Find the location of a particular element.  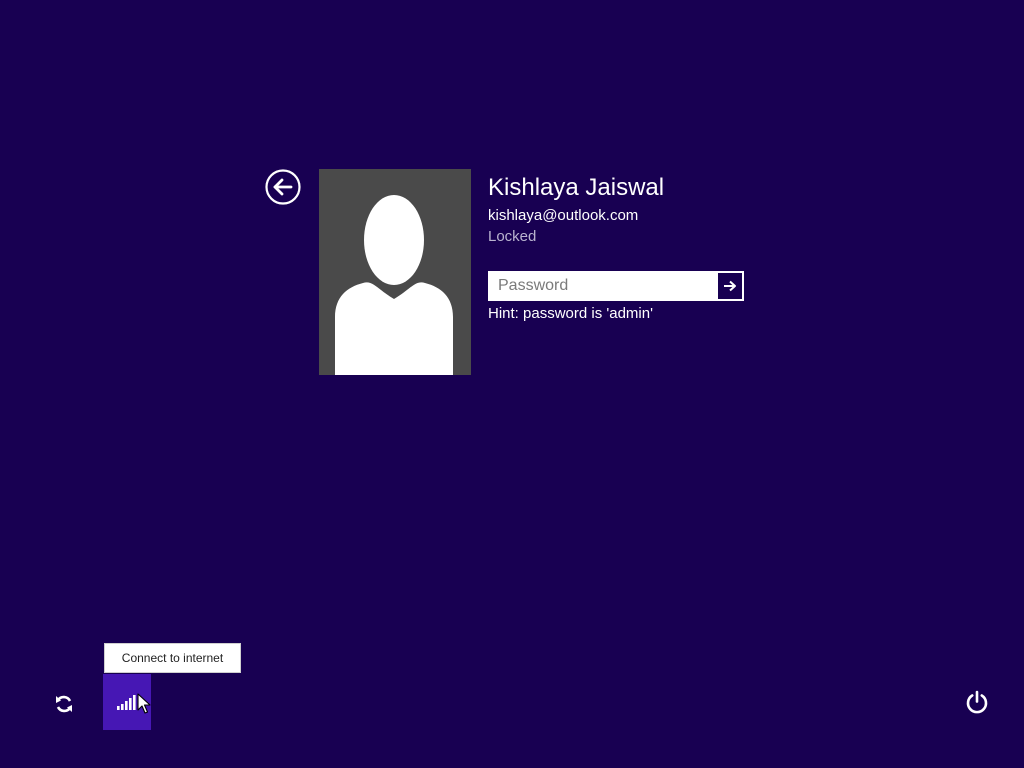

user-silhouette-icon is located at coordinates (394, 285).